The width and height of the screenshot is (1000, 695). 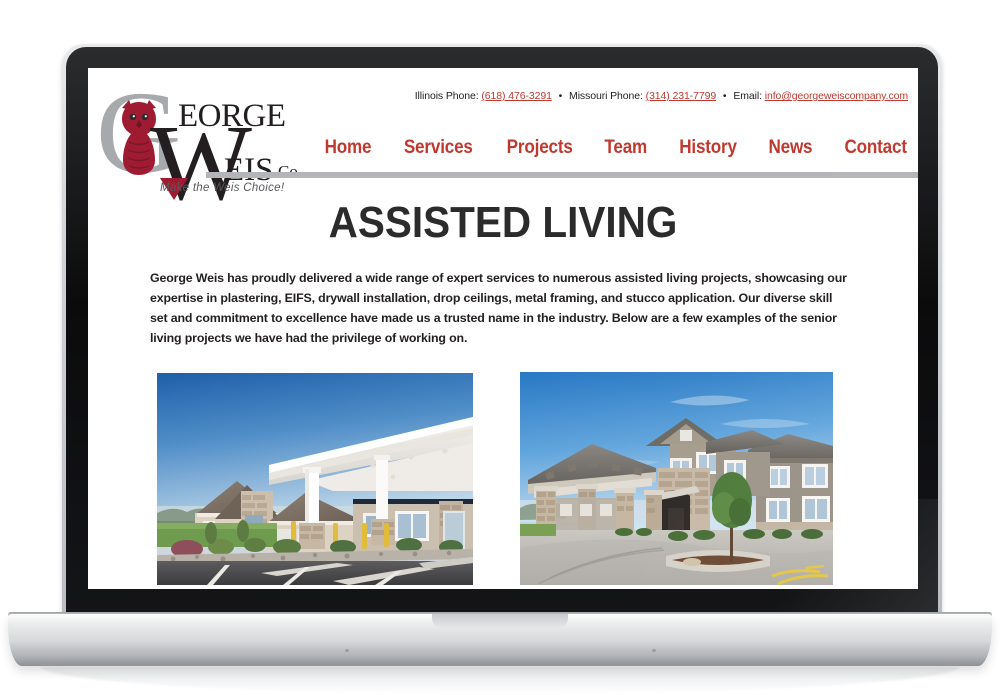 What do you see at coordinates (540, 148) in the screenshot?
I see `nav-item-projects: Projects` at bounding box center [540, 148].